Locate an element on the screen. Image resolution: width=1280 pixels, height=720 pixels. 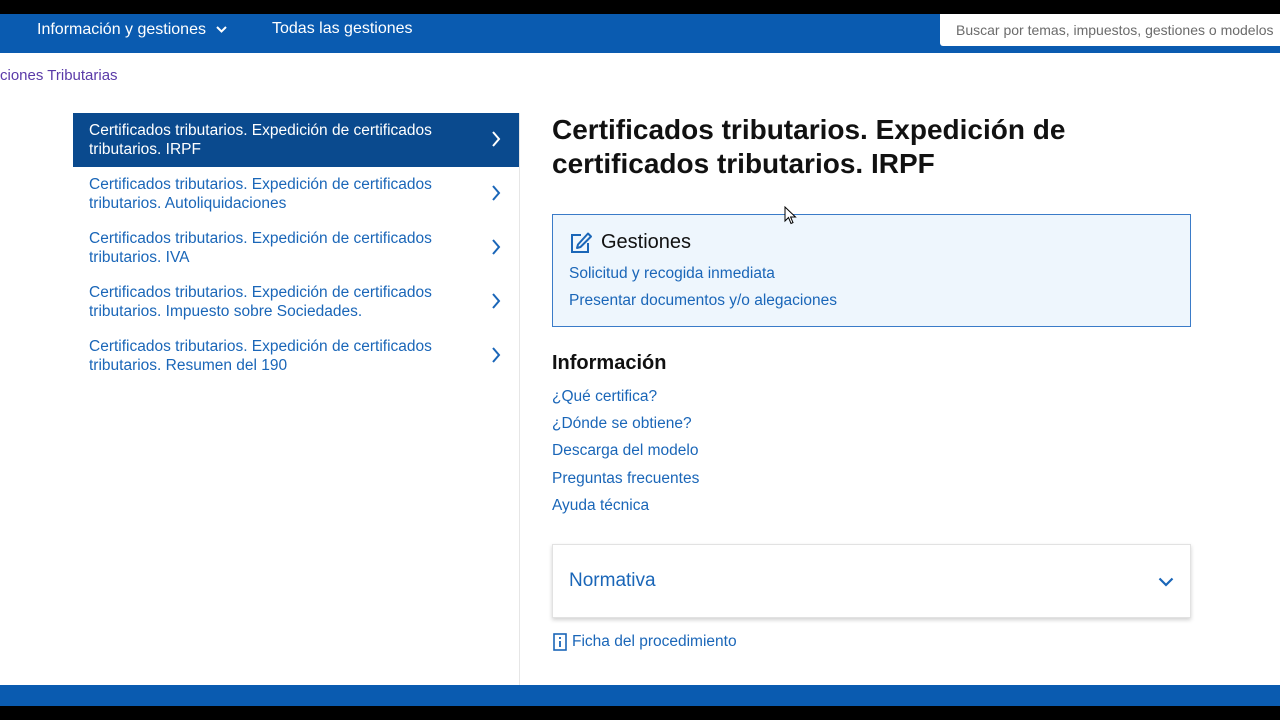
nav-todas-gestiones: Todas las gestiones is located at coordinates (342, 29).